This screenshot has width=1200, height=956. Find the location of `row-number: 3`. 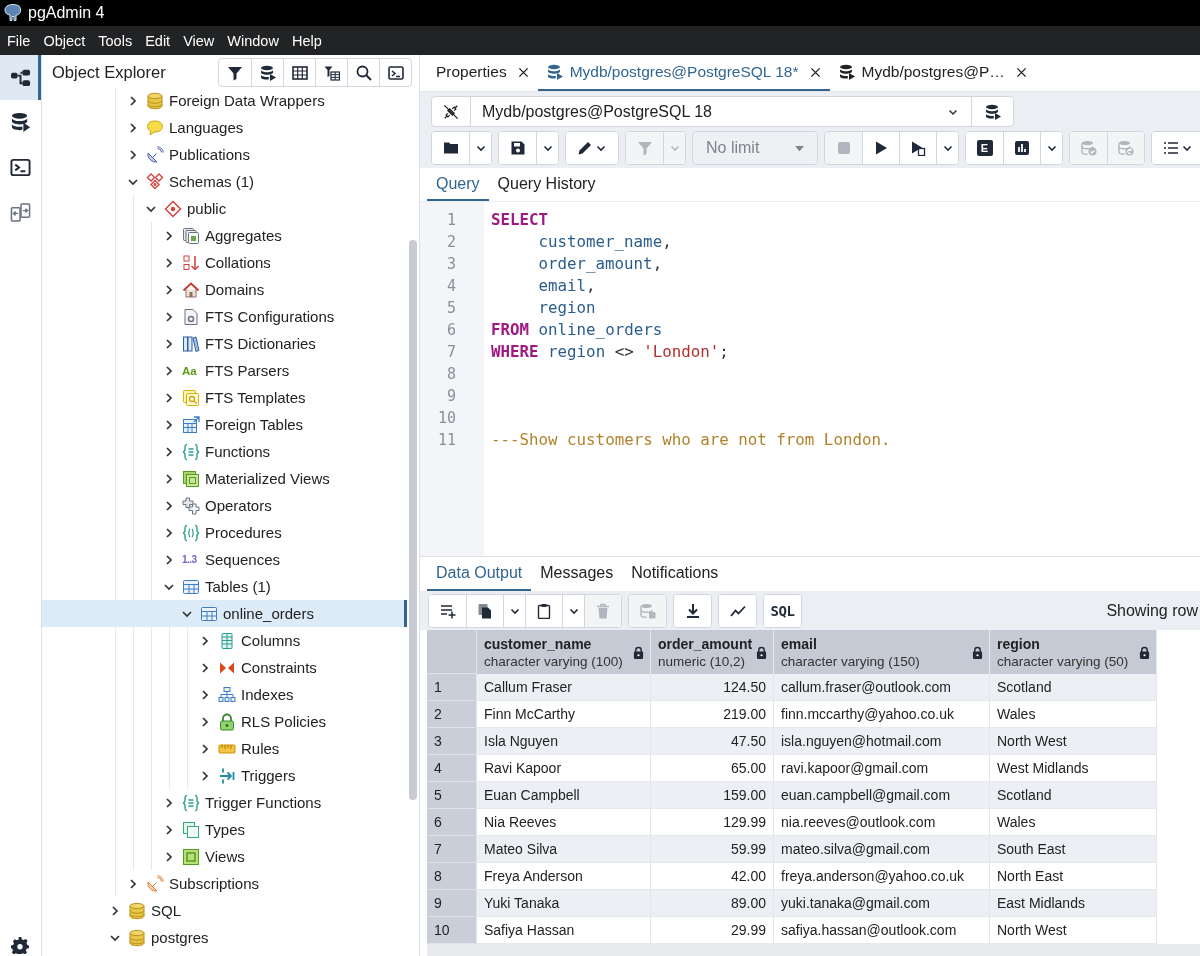

row-number: 3 is located at coordinates (452, 741).